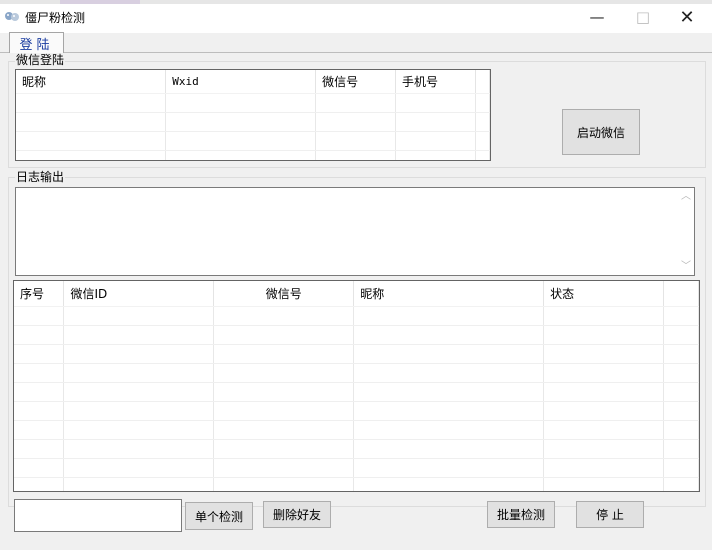 This screenshot has height=550, width=712. Describe the element at coordinates (100, 2) in the screenshot. I see `top-strip-accent` at that location.